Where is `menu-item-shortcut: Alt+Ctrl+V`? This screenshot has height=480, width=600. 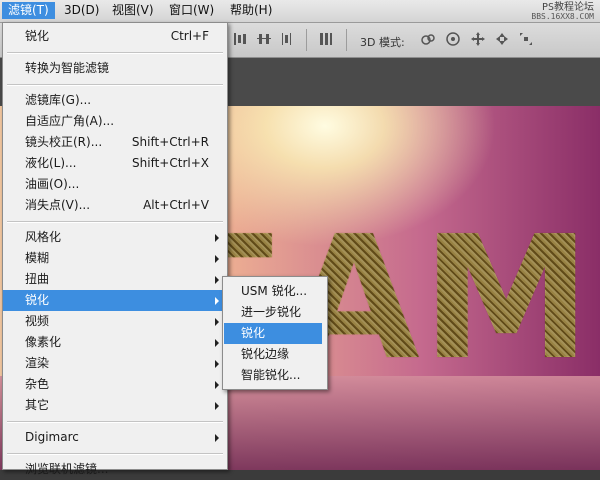
menu-item-shortcut: Alt+Ctrl+V is located at coordinates (176, 205).